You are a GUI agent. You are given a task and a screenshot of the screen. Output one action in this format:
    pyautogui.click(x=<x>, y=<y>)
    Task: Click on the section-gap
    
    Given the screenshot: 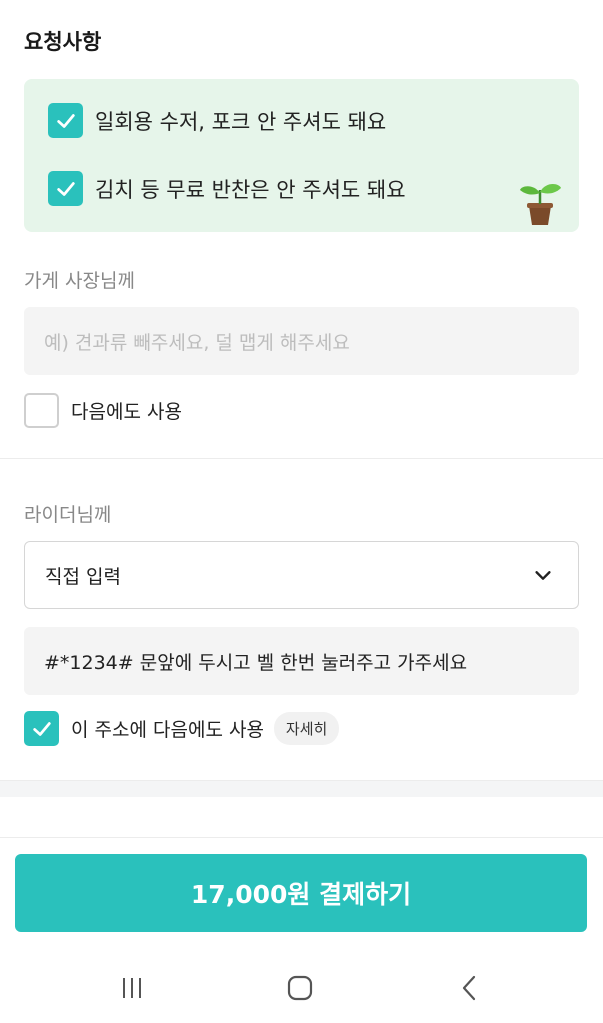 What is the action you would take?
    pyautogui.click(x=301, y=789)
    